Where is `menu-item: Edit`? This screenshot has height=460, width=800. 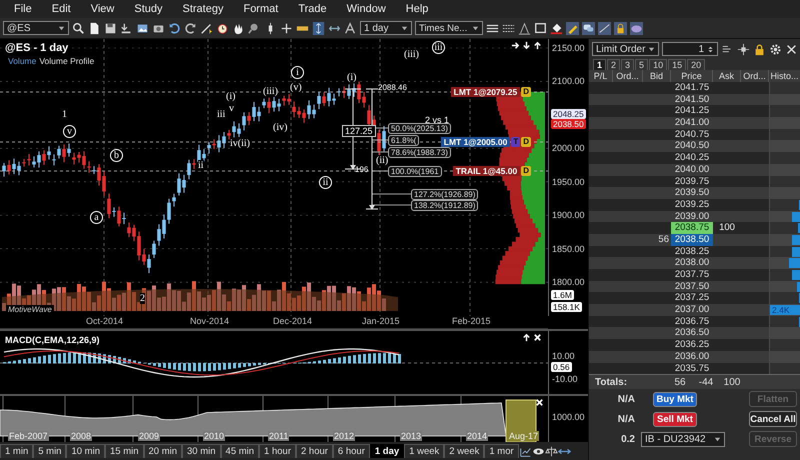
menu-item: Edit is located at coordinates (61, 9).